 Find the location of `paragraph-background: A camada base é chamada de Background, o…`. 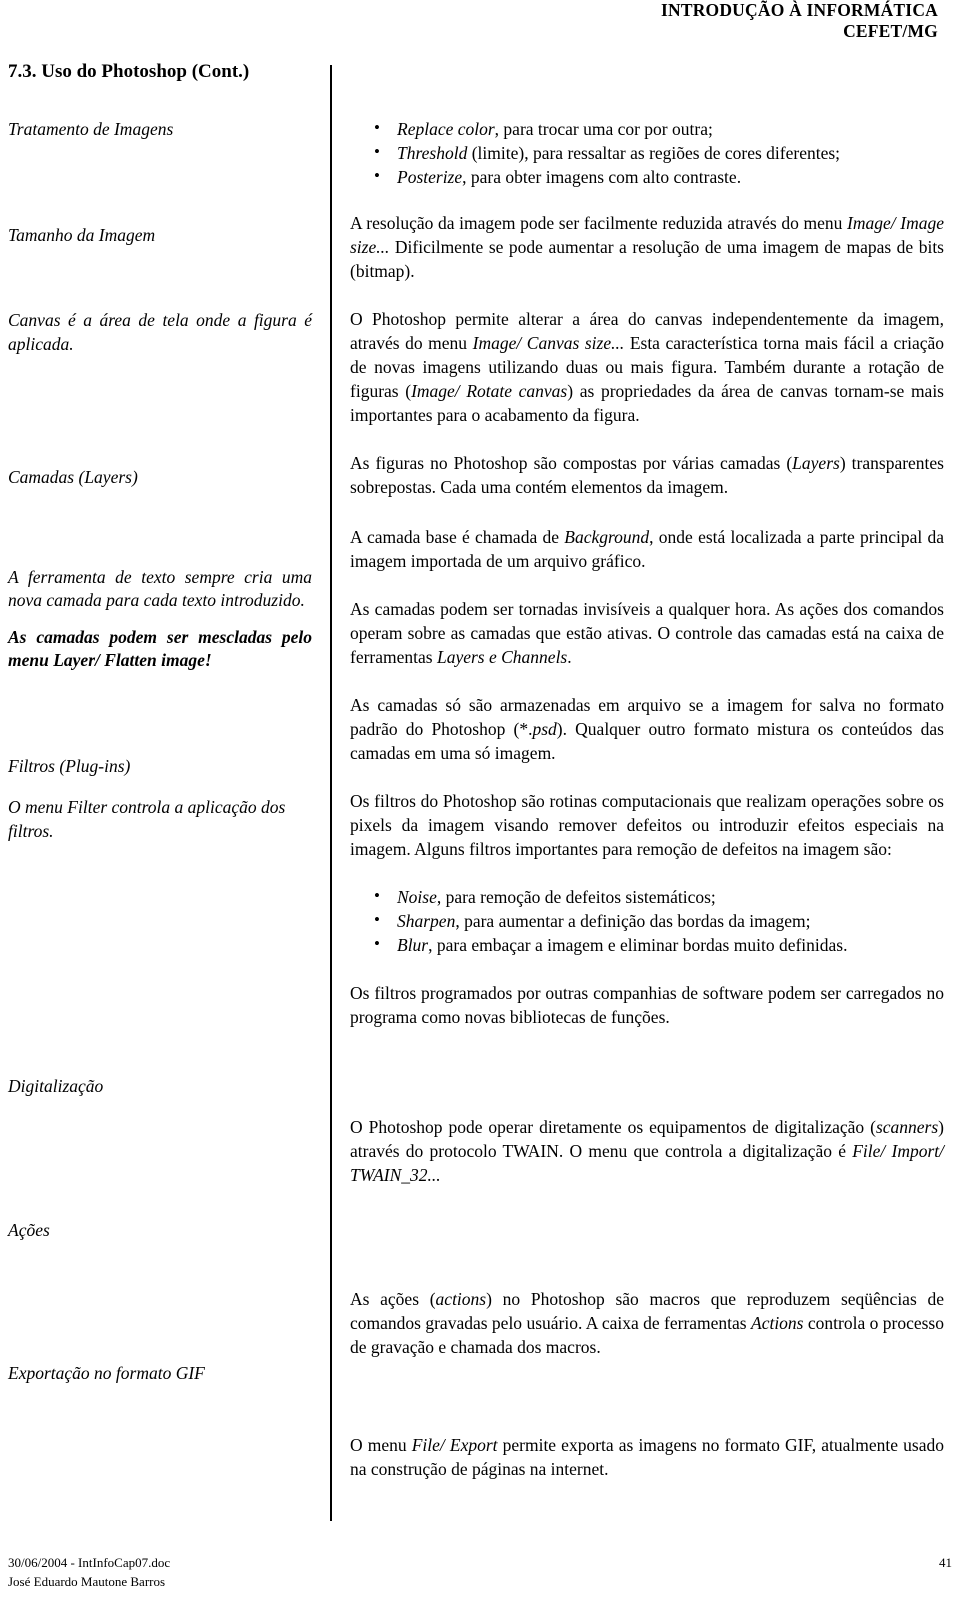

paragraph-background: A camada base é chamada de Background, o… is located at coordinates (647, 549).